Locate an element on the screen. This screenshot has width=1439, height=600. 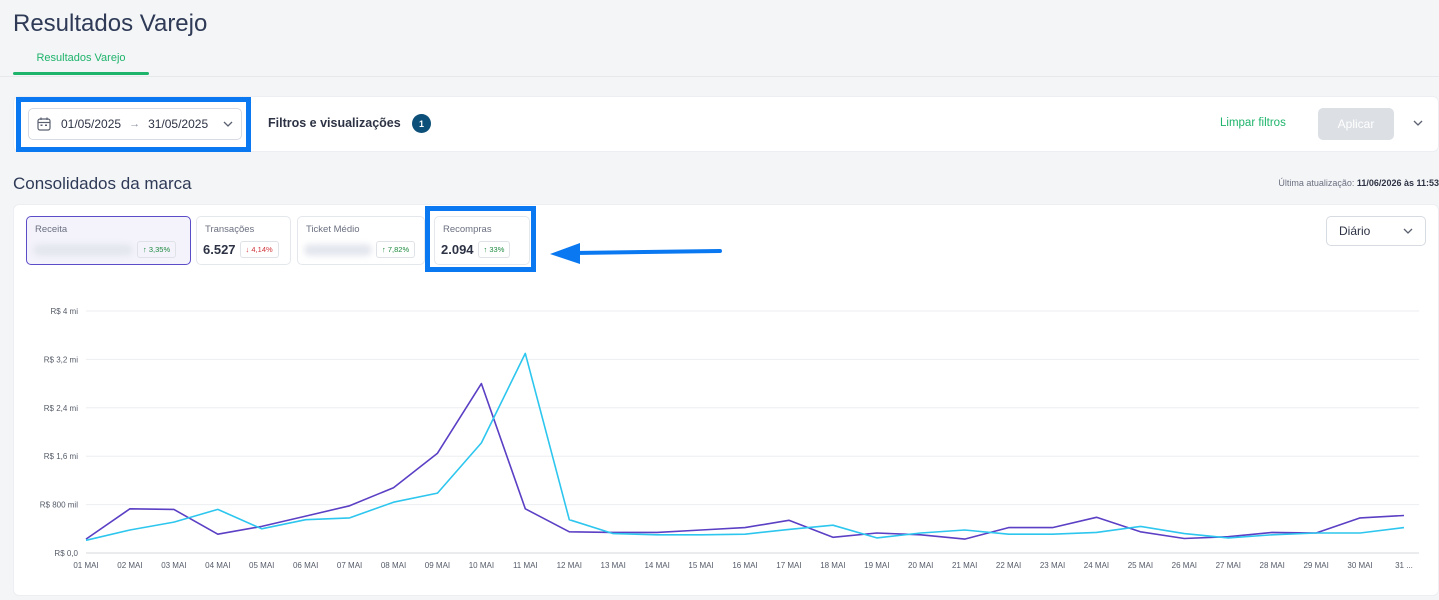
last-updated-prefix: Última atualização: is located at coordinates (1316, 183).